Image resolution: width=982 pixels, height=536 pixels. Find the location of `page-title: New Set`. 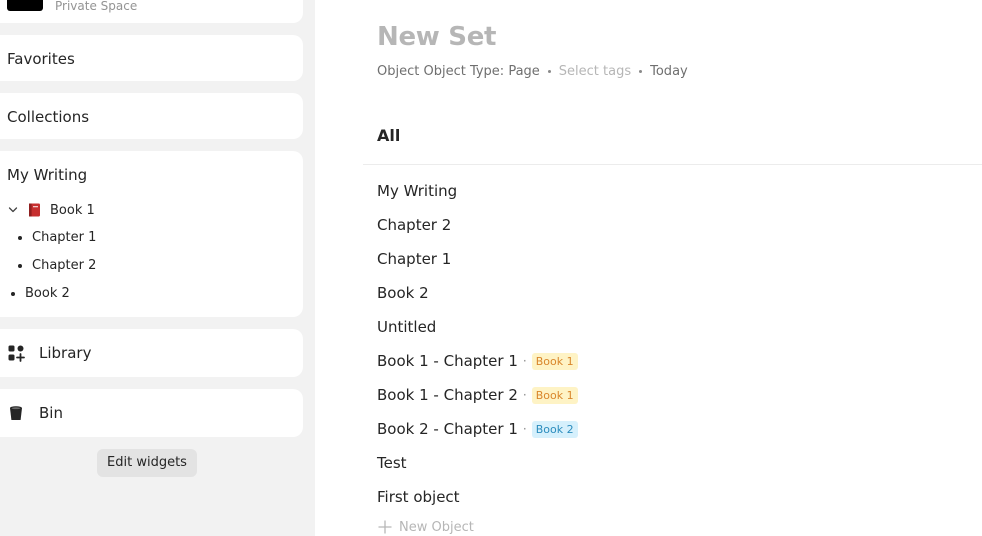

page-title: New Set is located at coordinates (436, 37).